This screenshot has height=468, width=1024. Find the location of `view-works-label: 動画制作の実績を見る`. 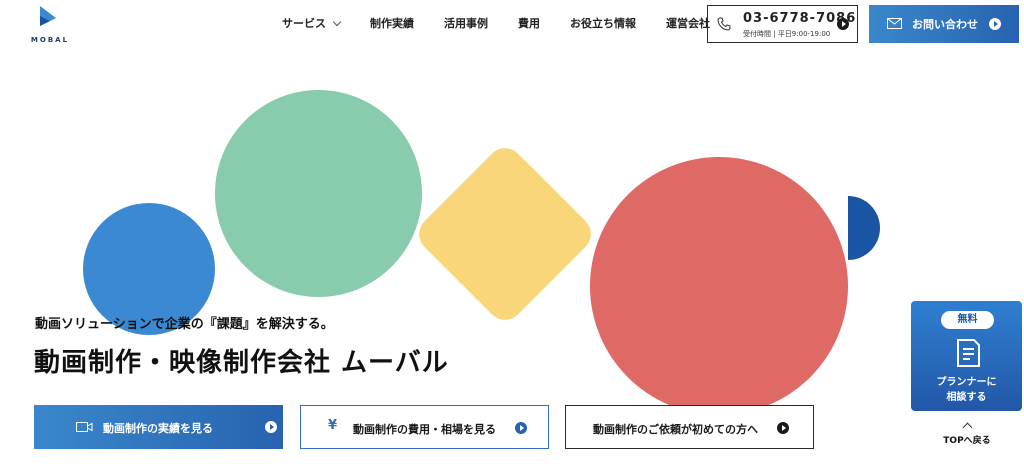

view-works-label: 動画制作の実績を見る is located at coordinates (158, 428).